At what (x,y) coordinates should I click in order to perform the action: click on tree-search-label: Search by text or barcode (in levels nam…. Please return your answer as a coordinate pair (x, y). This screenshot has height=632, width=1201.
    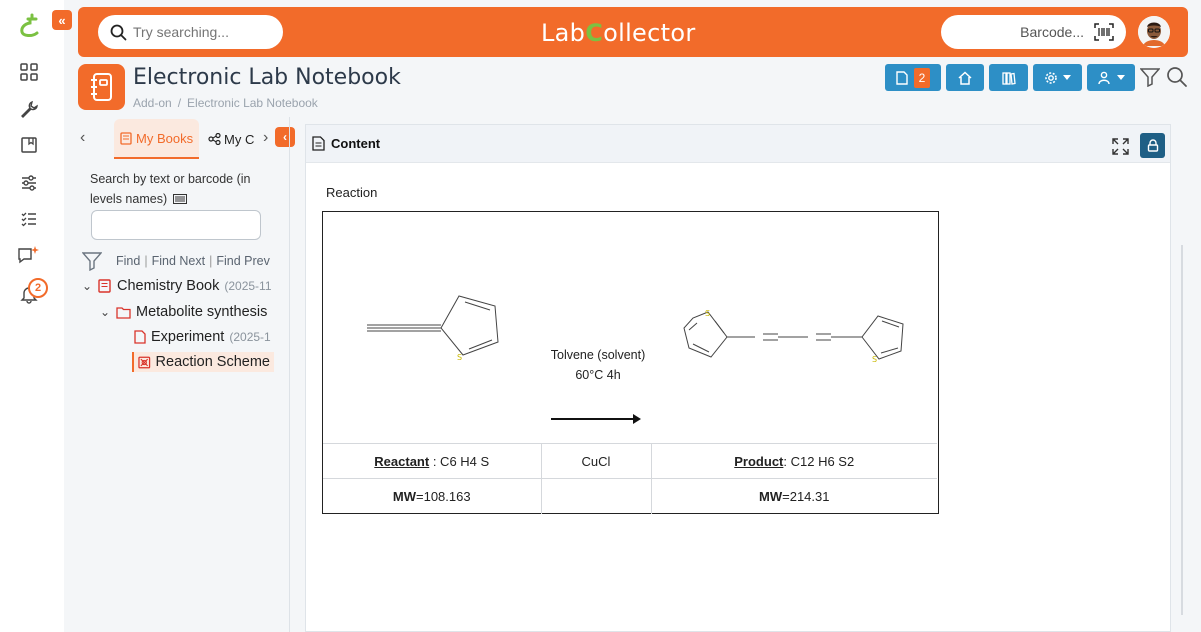
    Looking at the image, I should click on (170, 189).